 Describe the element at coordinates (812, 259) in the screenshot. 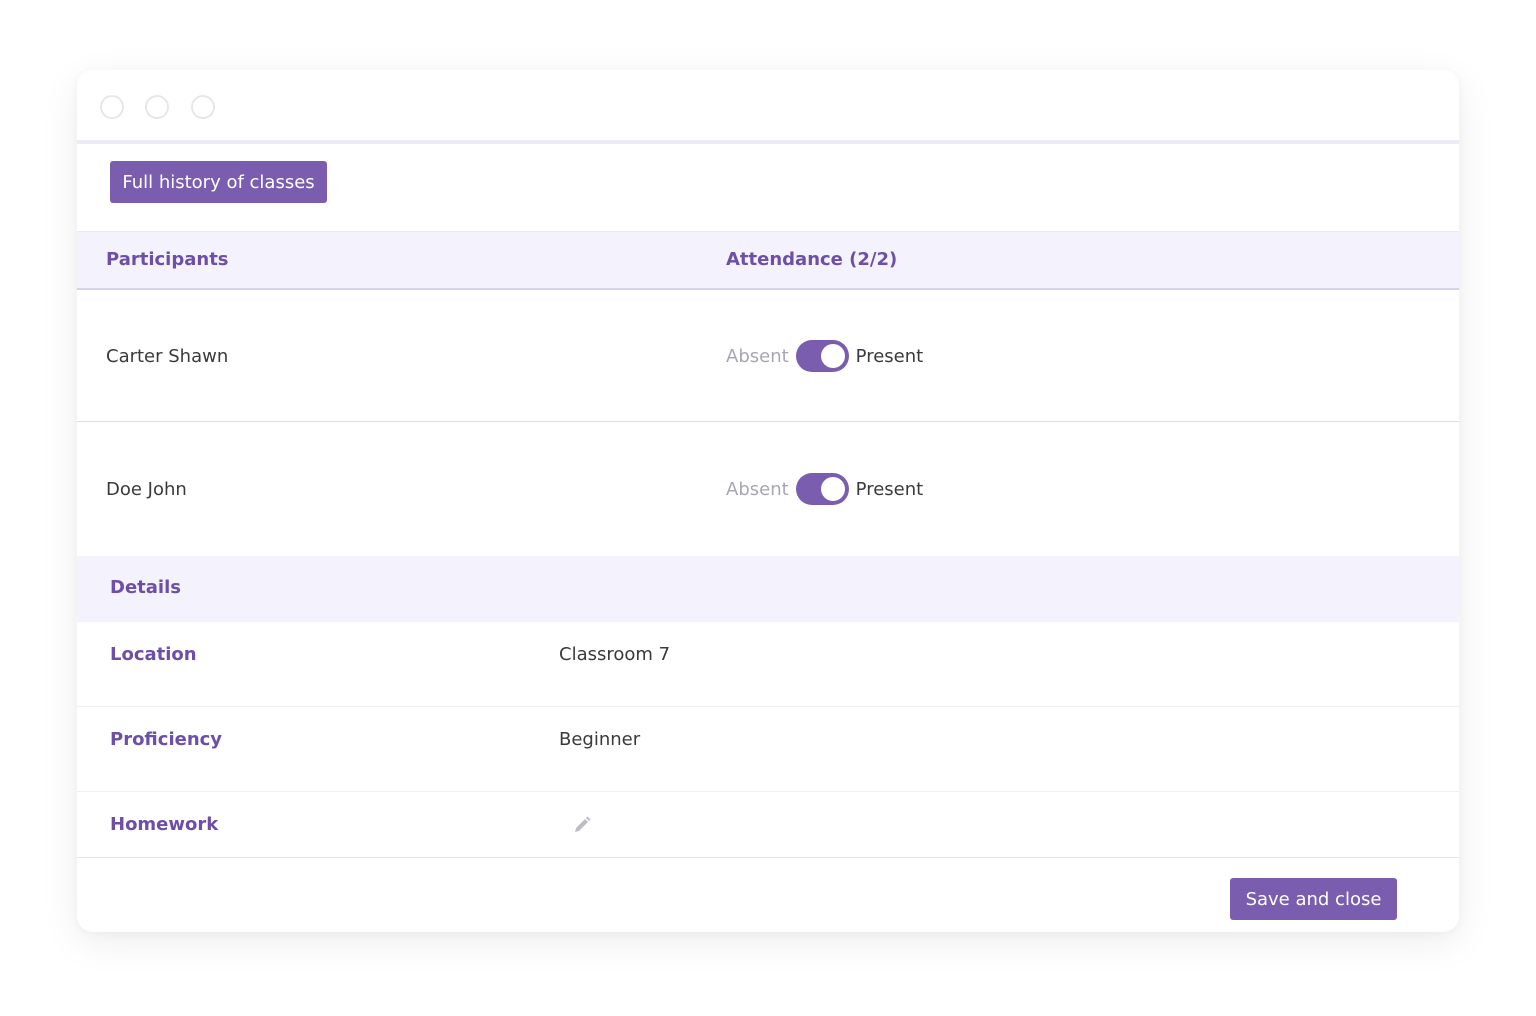

I see `attendance-column-header: Attendance (2/2)` at that location.